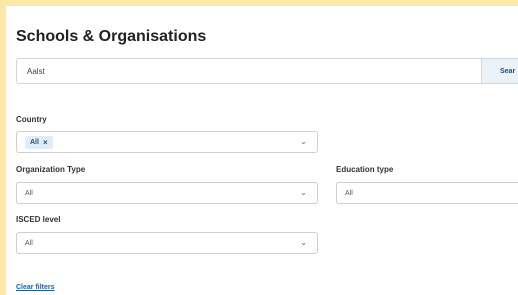  I want to click on country-select: All × ⌄, so click(167, 142).